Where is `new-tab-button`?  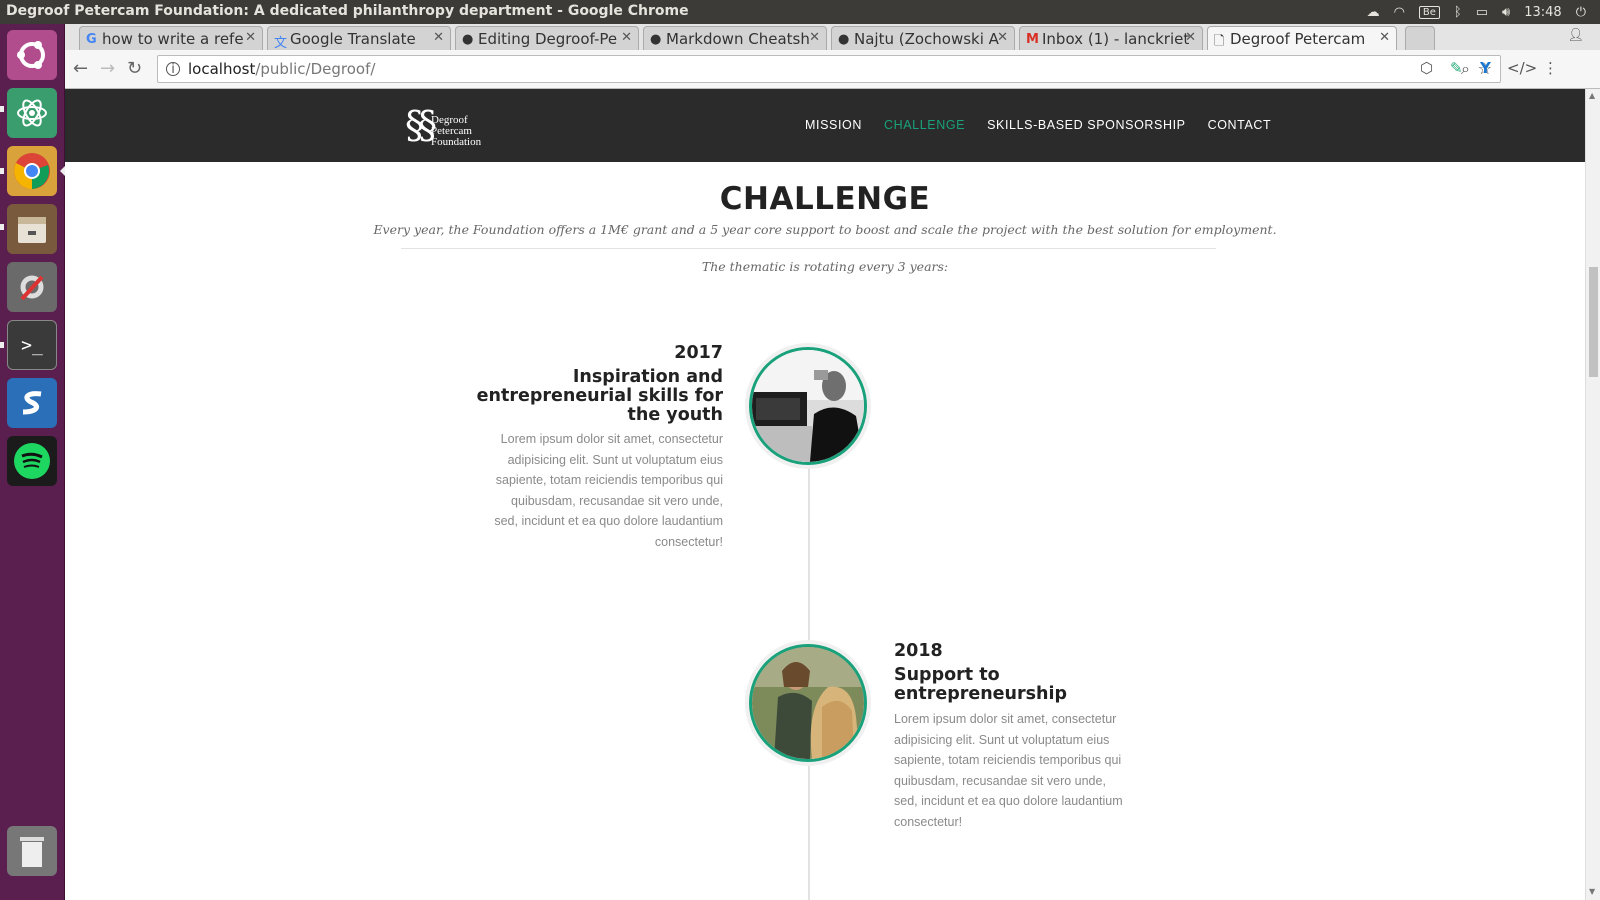
new-tab-button is located at coordinates (1420, 38).